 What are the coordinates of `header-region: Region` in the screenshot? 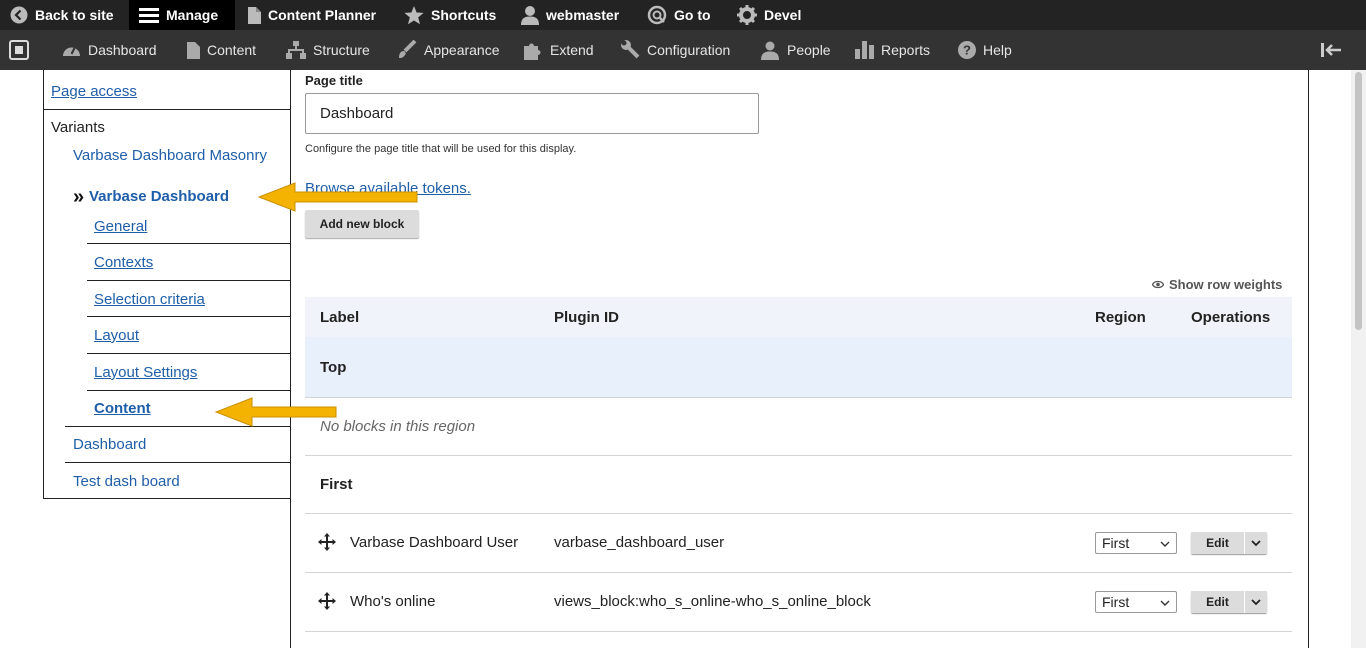 It's located at (1120, 317).